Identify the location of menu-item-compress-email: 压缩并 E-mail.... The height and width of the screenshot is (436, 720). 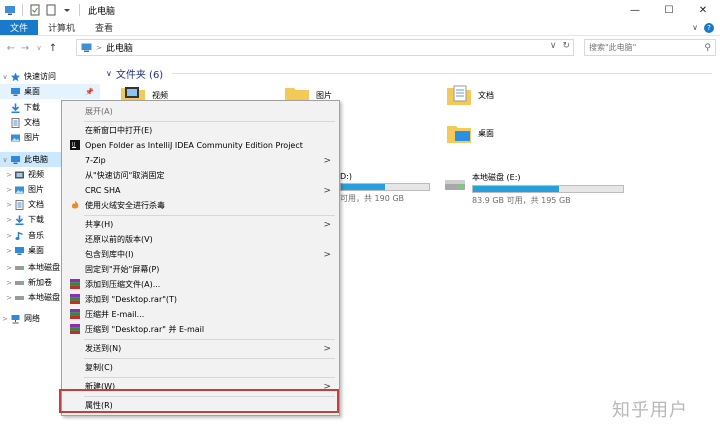
(200, 314).